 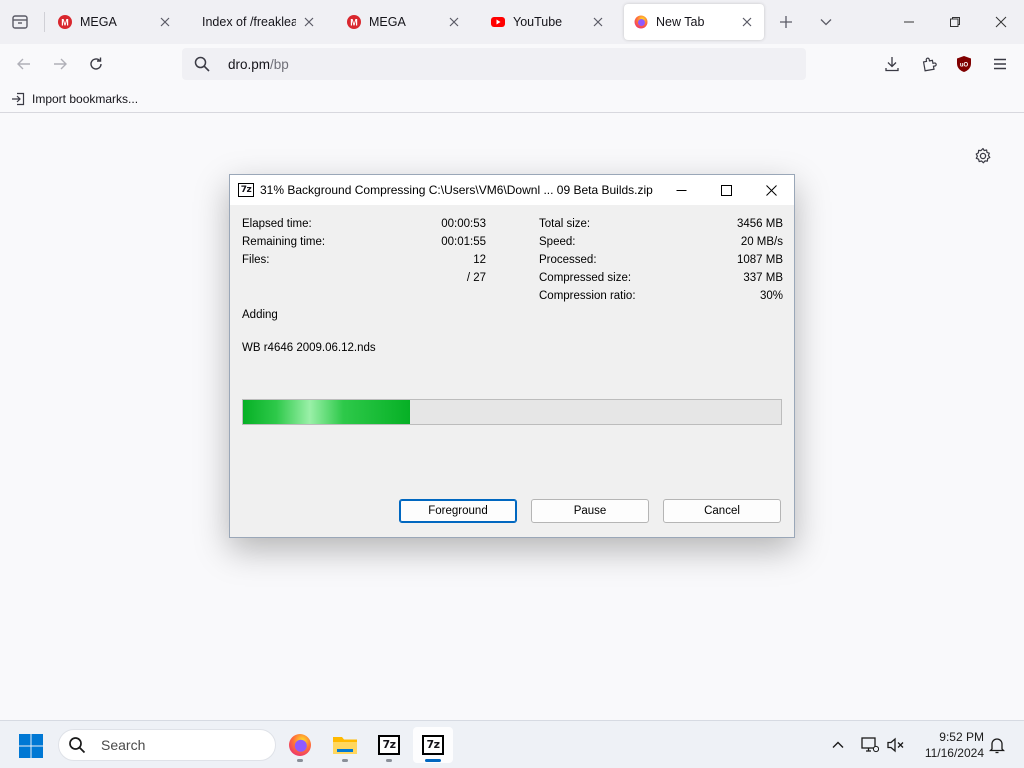 I want to click on taskbar-app-7zip-progress: 7z, so click(x=433, y=745).